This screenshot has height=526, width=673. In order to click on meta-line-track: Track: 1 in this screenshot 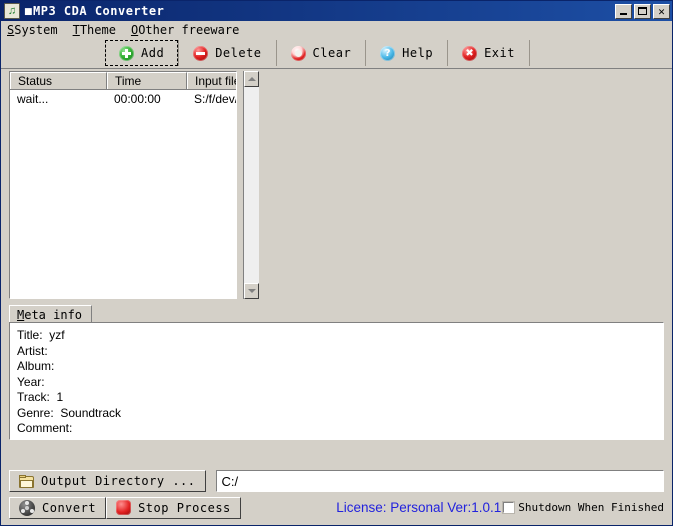, I will do `click(40, 397)`.